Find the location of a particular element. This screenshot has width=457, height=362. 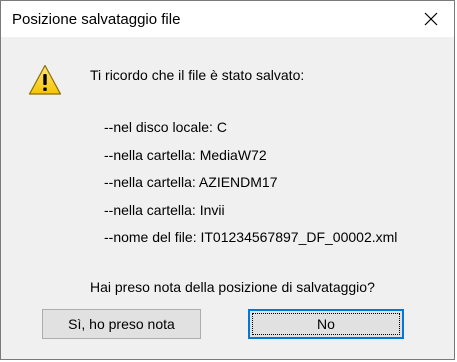

focus-ring is located at coordinates (326, 324).